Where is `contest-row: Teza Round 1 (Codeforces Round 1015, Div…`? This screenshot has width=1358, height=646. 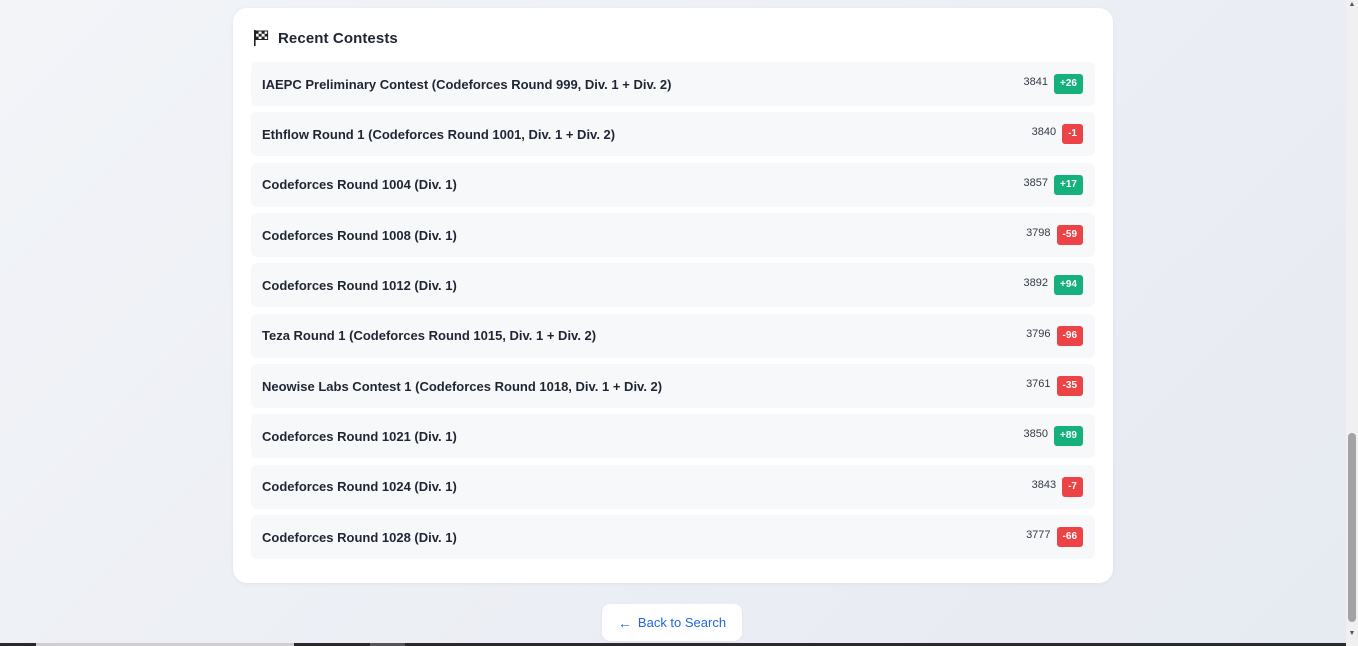 contest-row: Teza Round 1 (Codeforces Round 1015, Div… is located at coordinates (673, 335).